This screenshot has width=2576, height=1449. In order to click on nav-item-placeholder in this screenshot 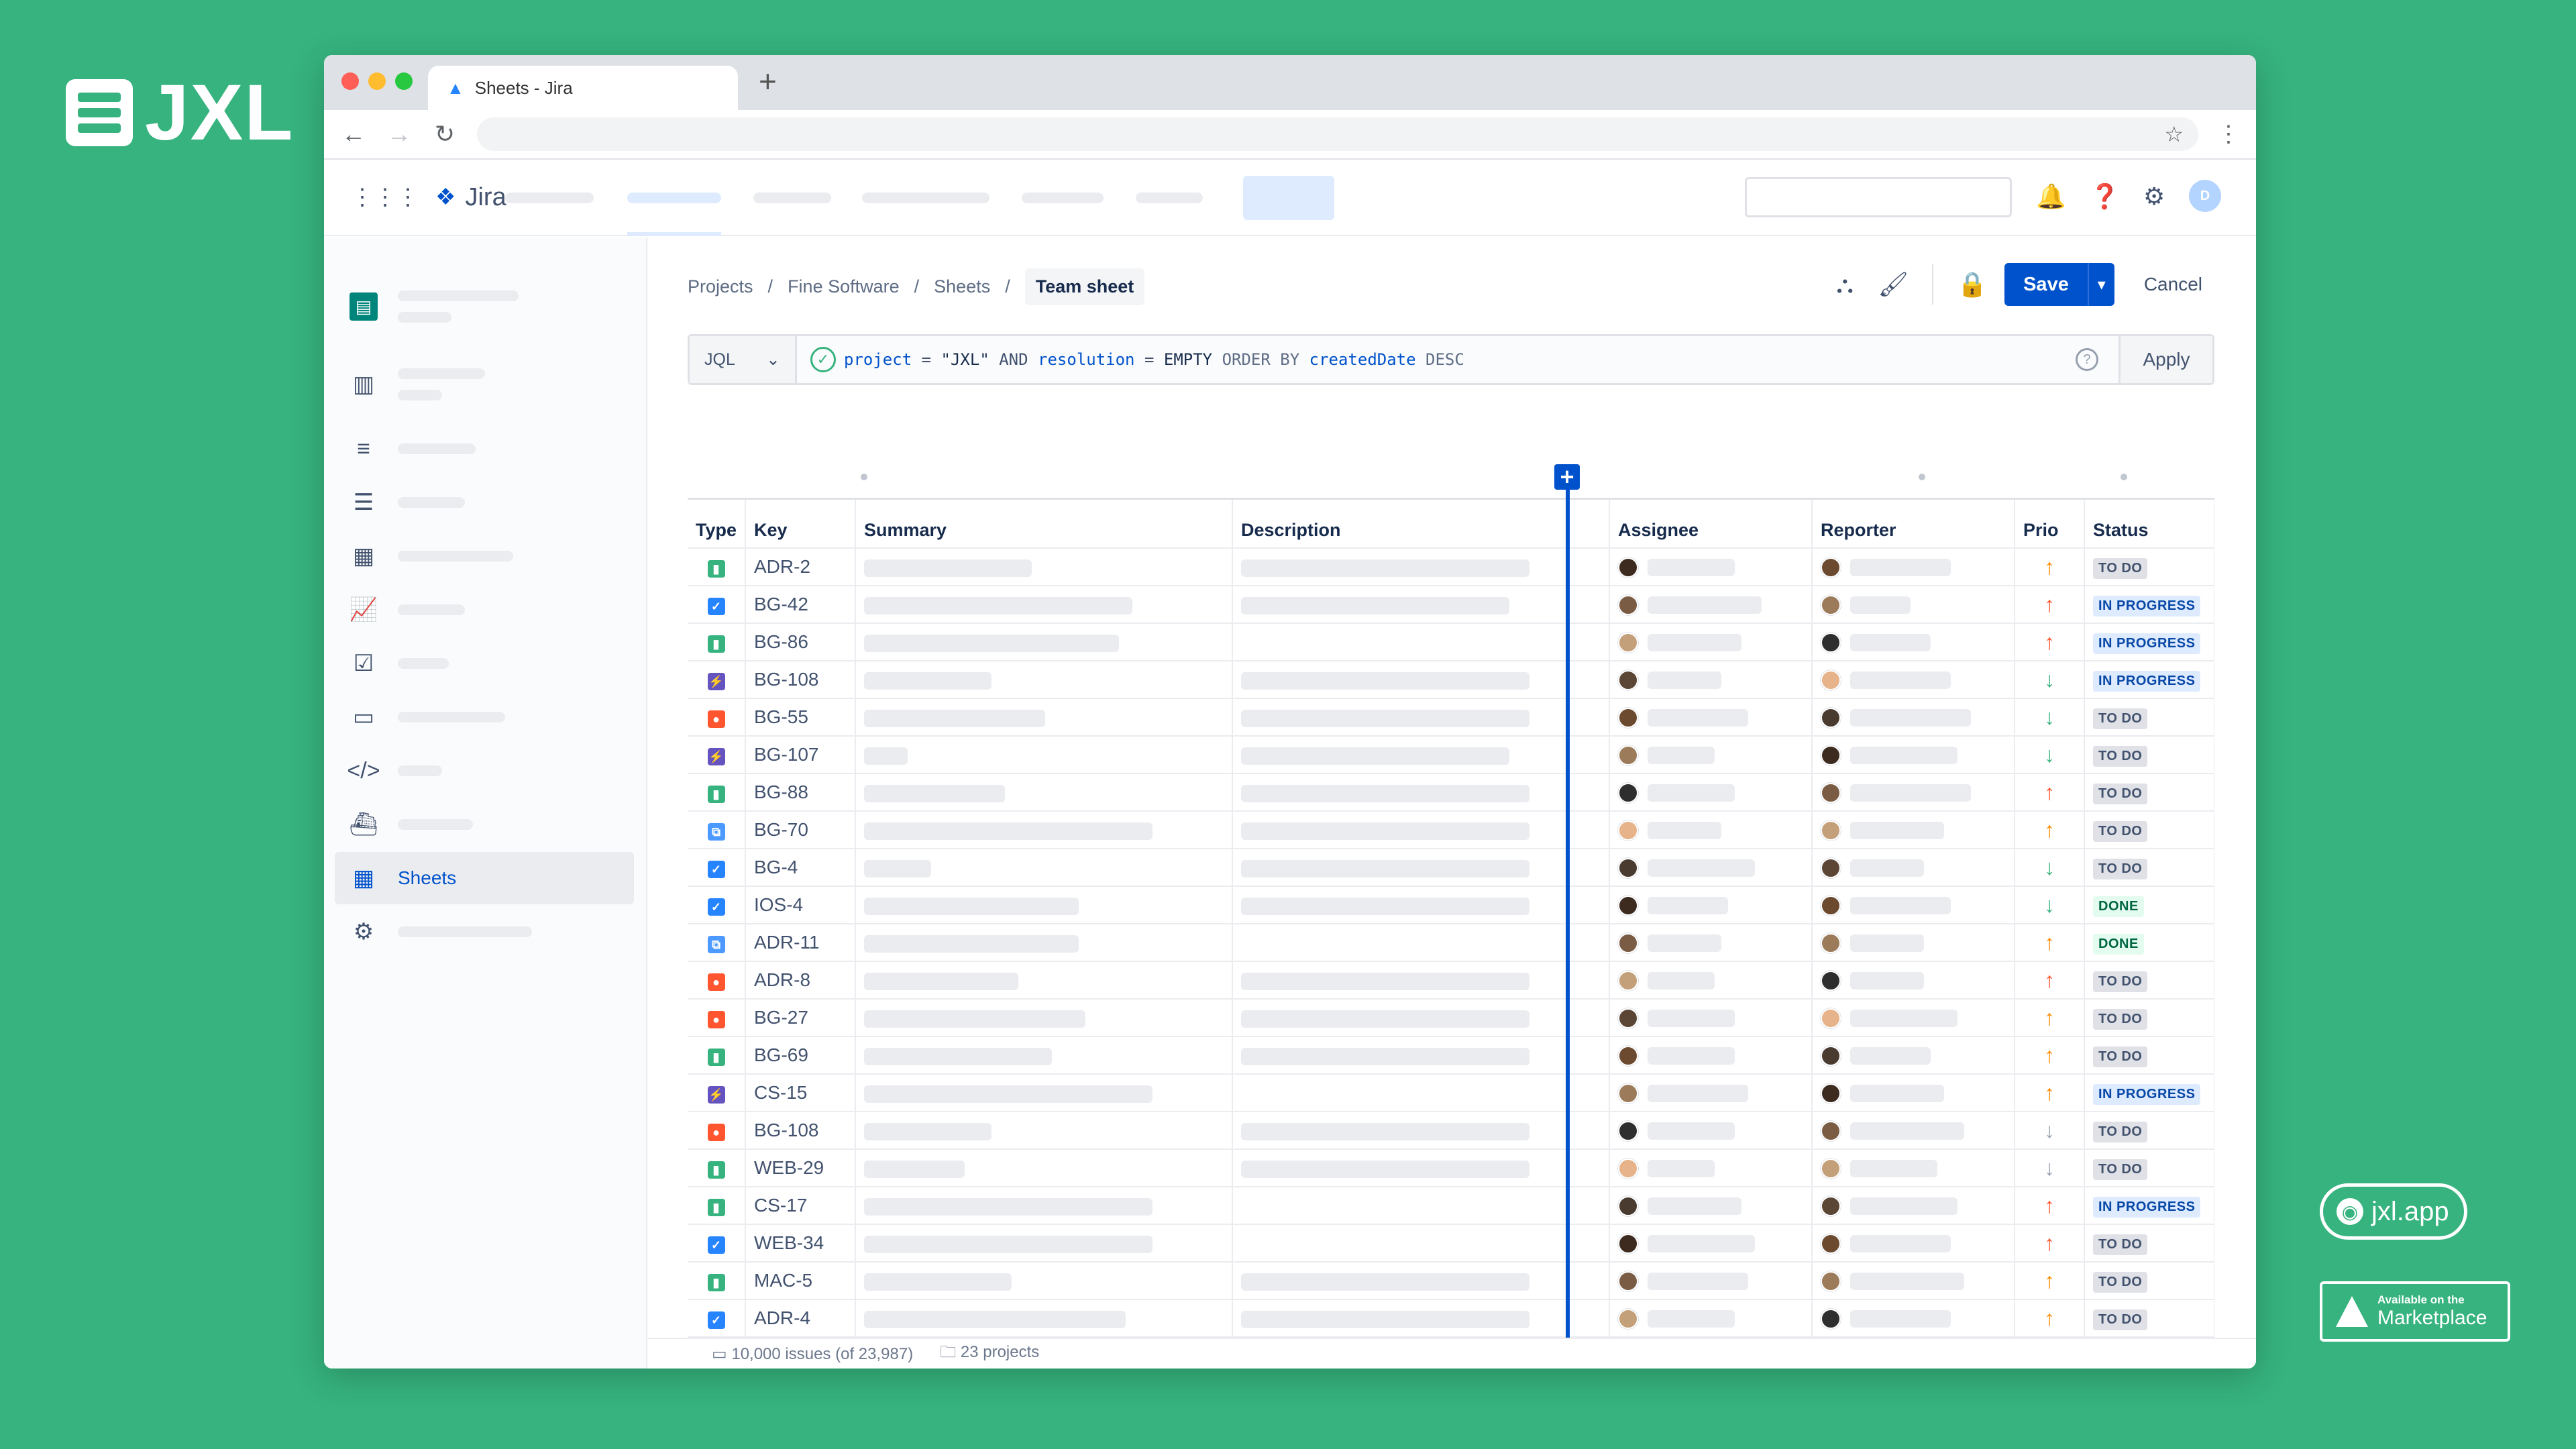, I will do `click(549, 198)`.